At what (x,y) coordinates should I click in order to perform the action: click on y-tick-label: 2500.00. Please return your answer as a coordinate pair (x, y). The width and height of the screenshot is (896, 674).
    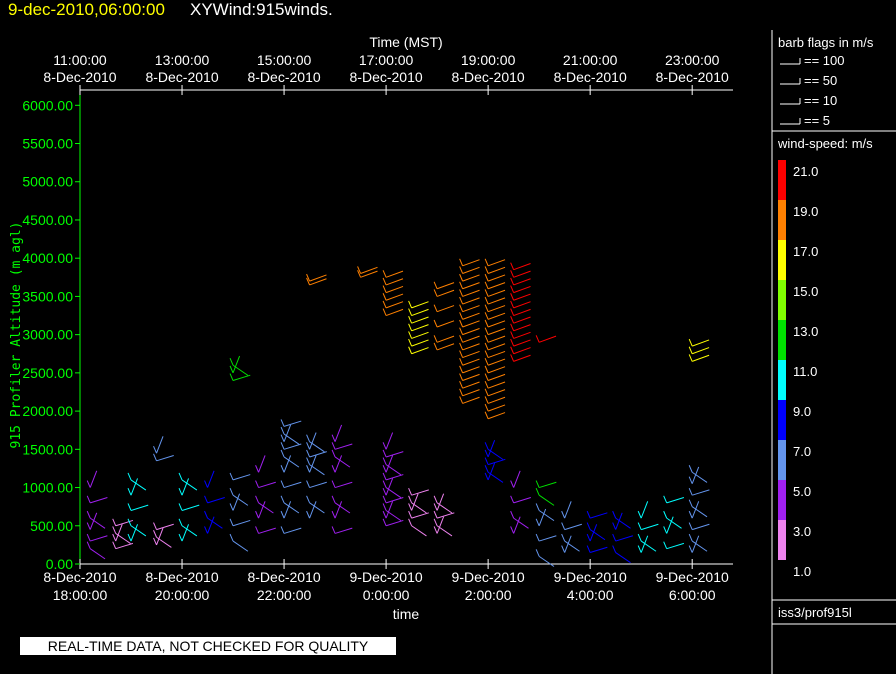
    Looking at the image, I should click on (47, 373).